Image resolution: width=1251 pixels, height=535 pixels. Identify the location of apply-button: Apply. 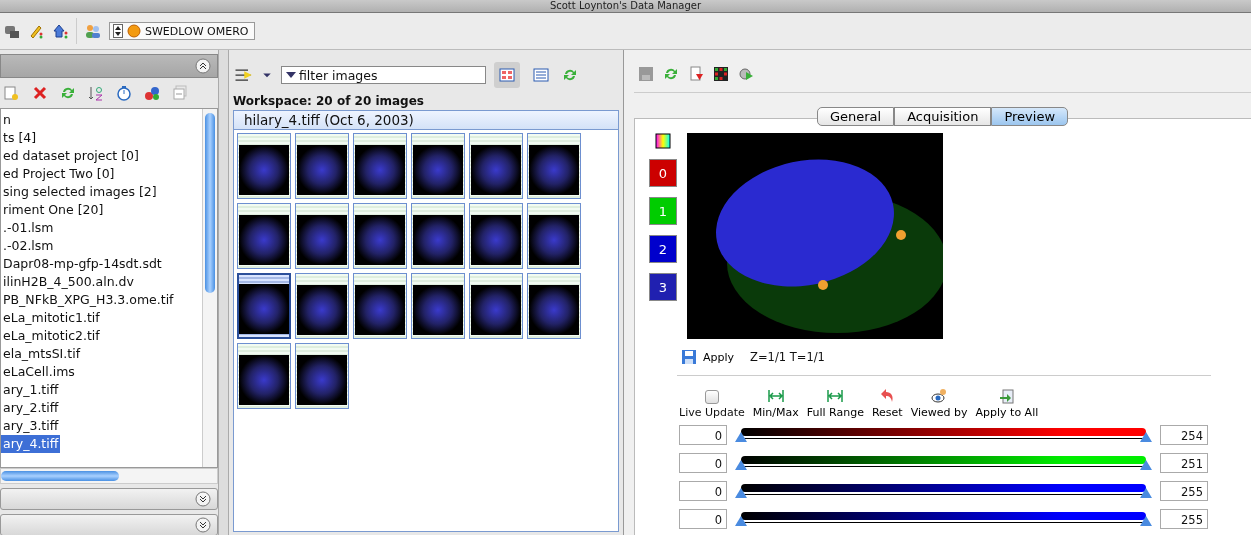
(719, 357).